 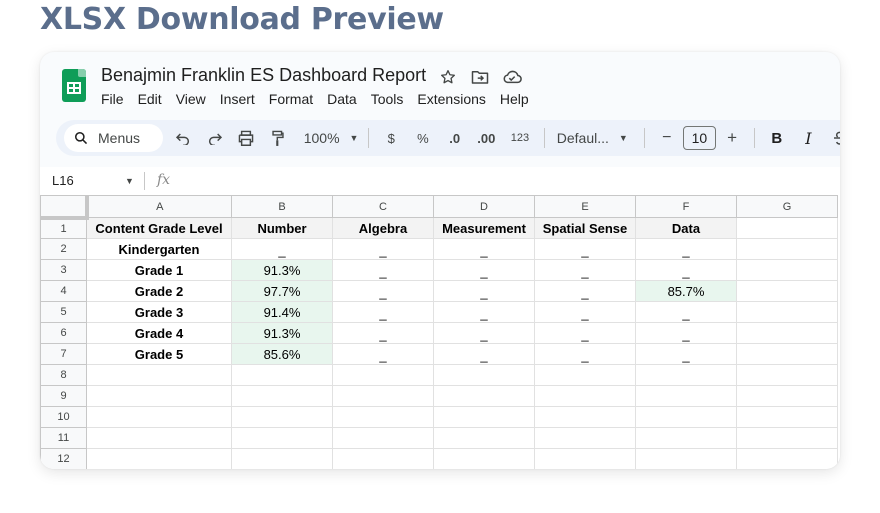 What do you see at coordinates (686, 291) in the screenshot?
I see `cell: 85.7%` at bounding box center [686, 291].